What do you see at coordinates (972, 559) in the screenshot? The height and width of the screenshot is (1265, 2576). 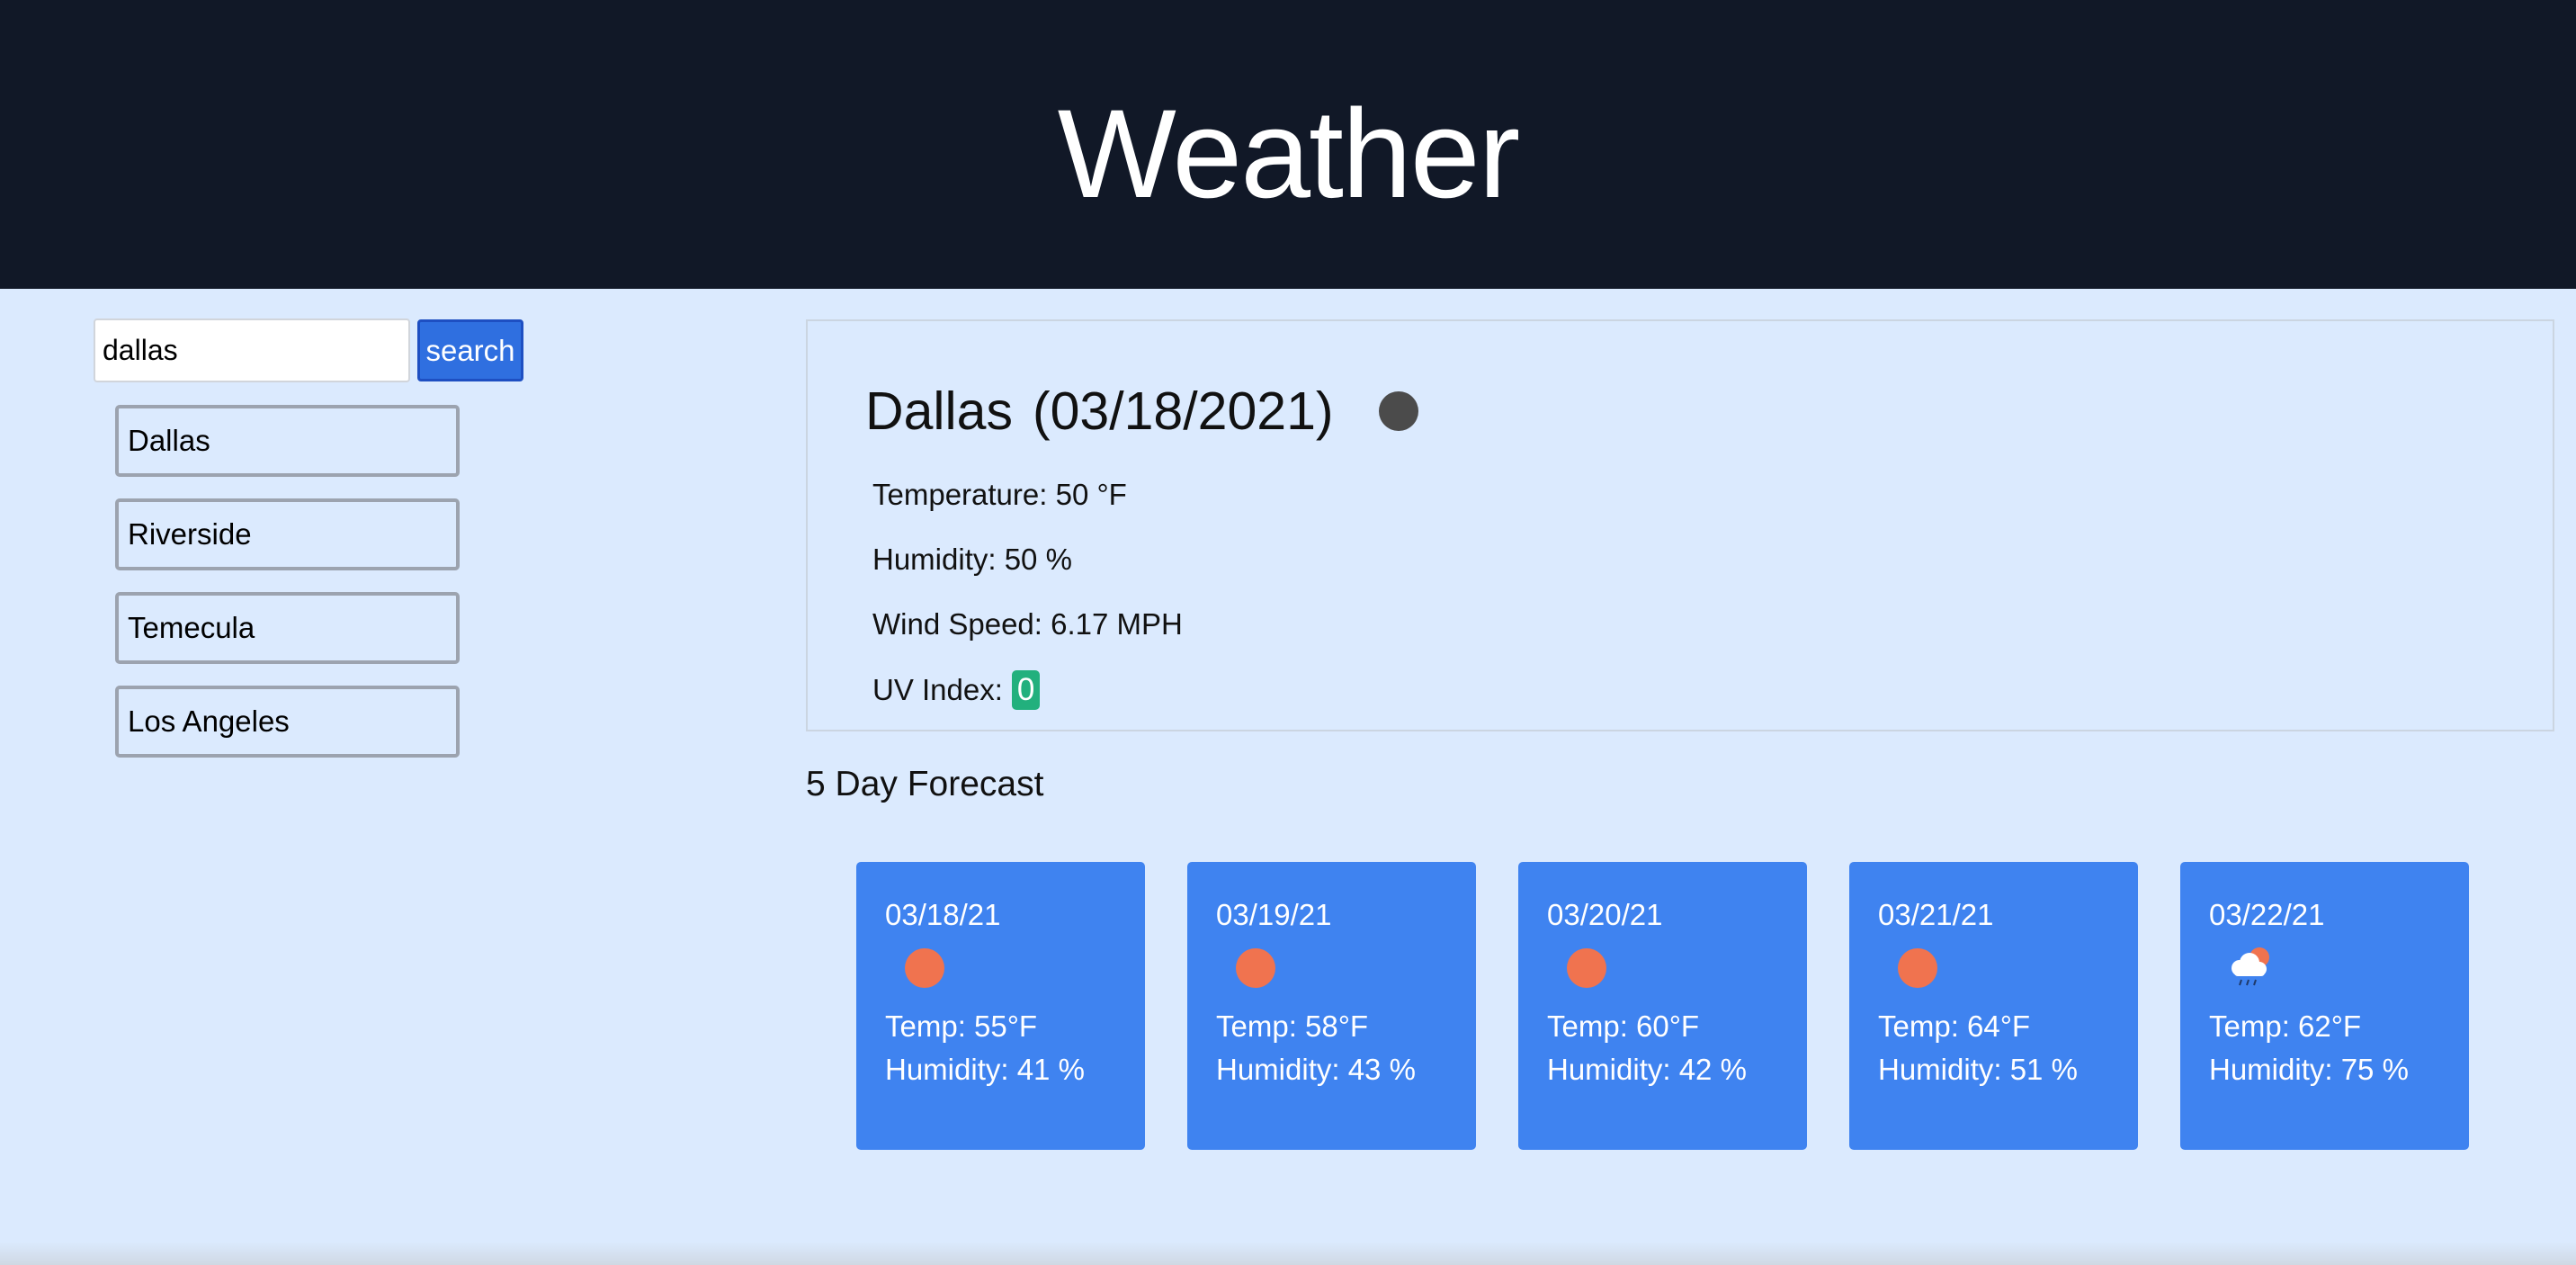 I see `current-humidity: Humidity: 50 %` at bounding box center [972, 559].